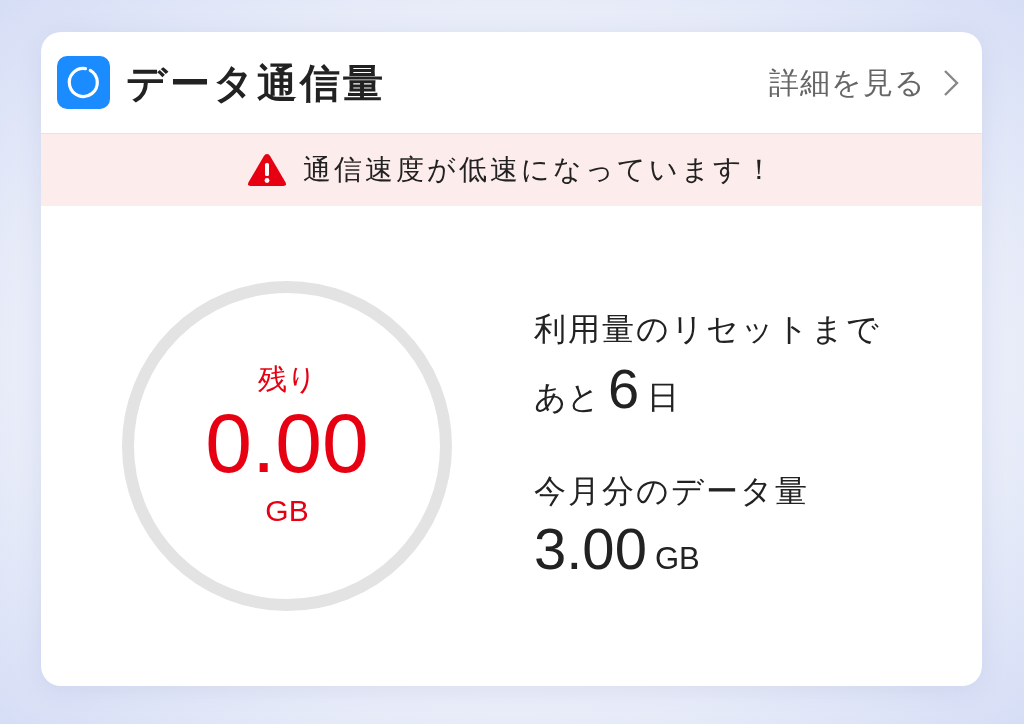 This screenshot has height=724, width=1024. Describe the element at coordinates (287, 511) in the screenshot. I see `remaining-unit: GB` at that location.